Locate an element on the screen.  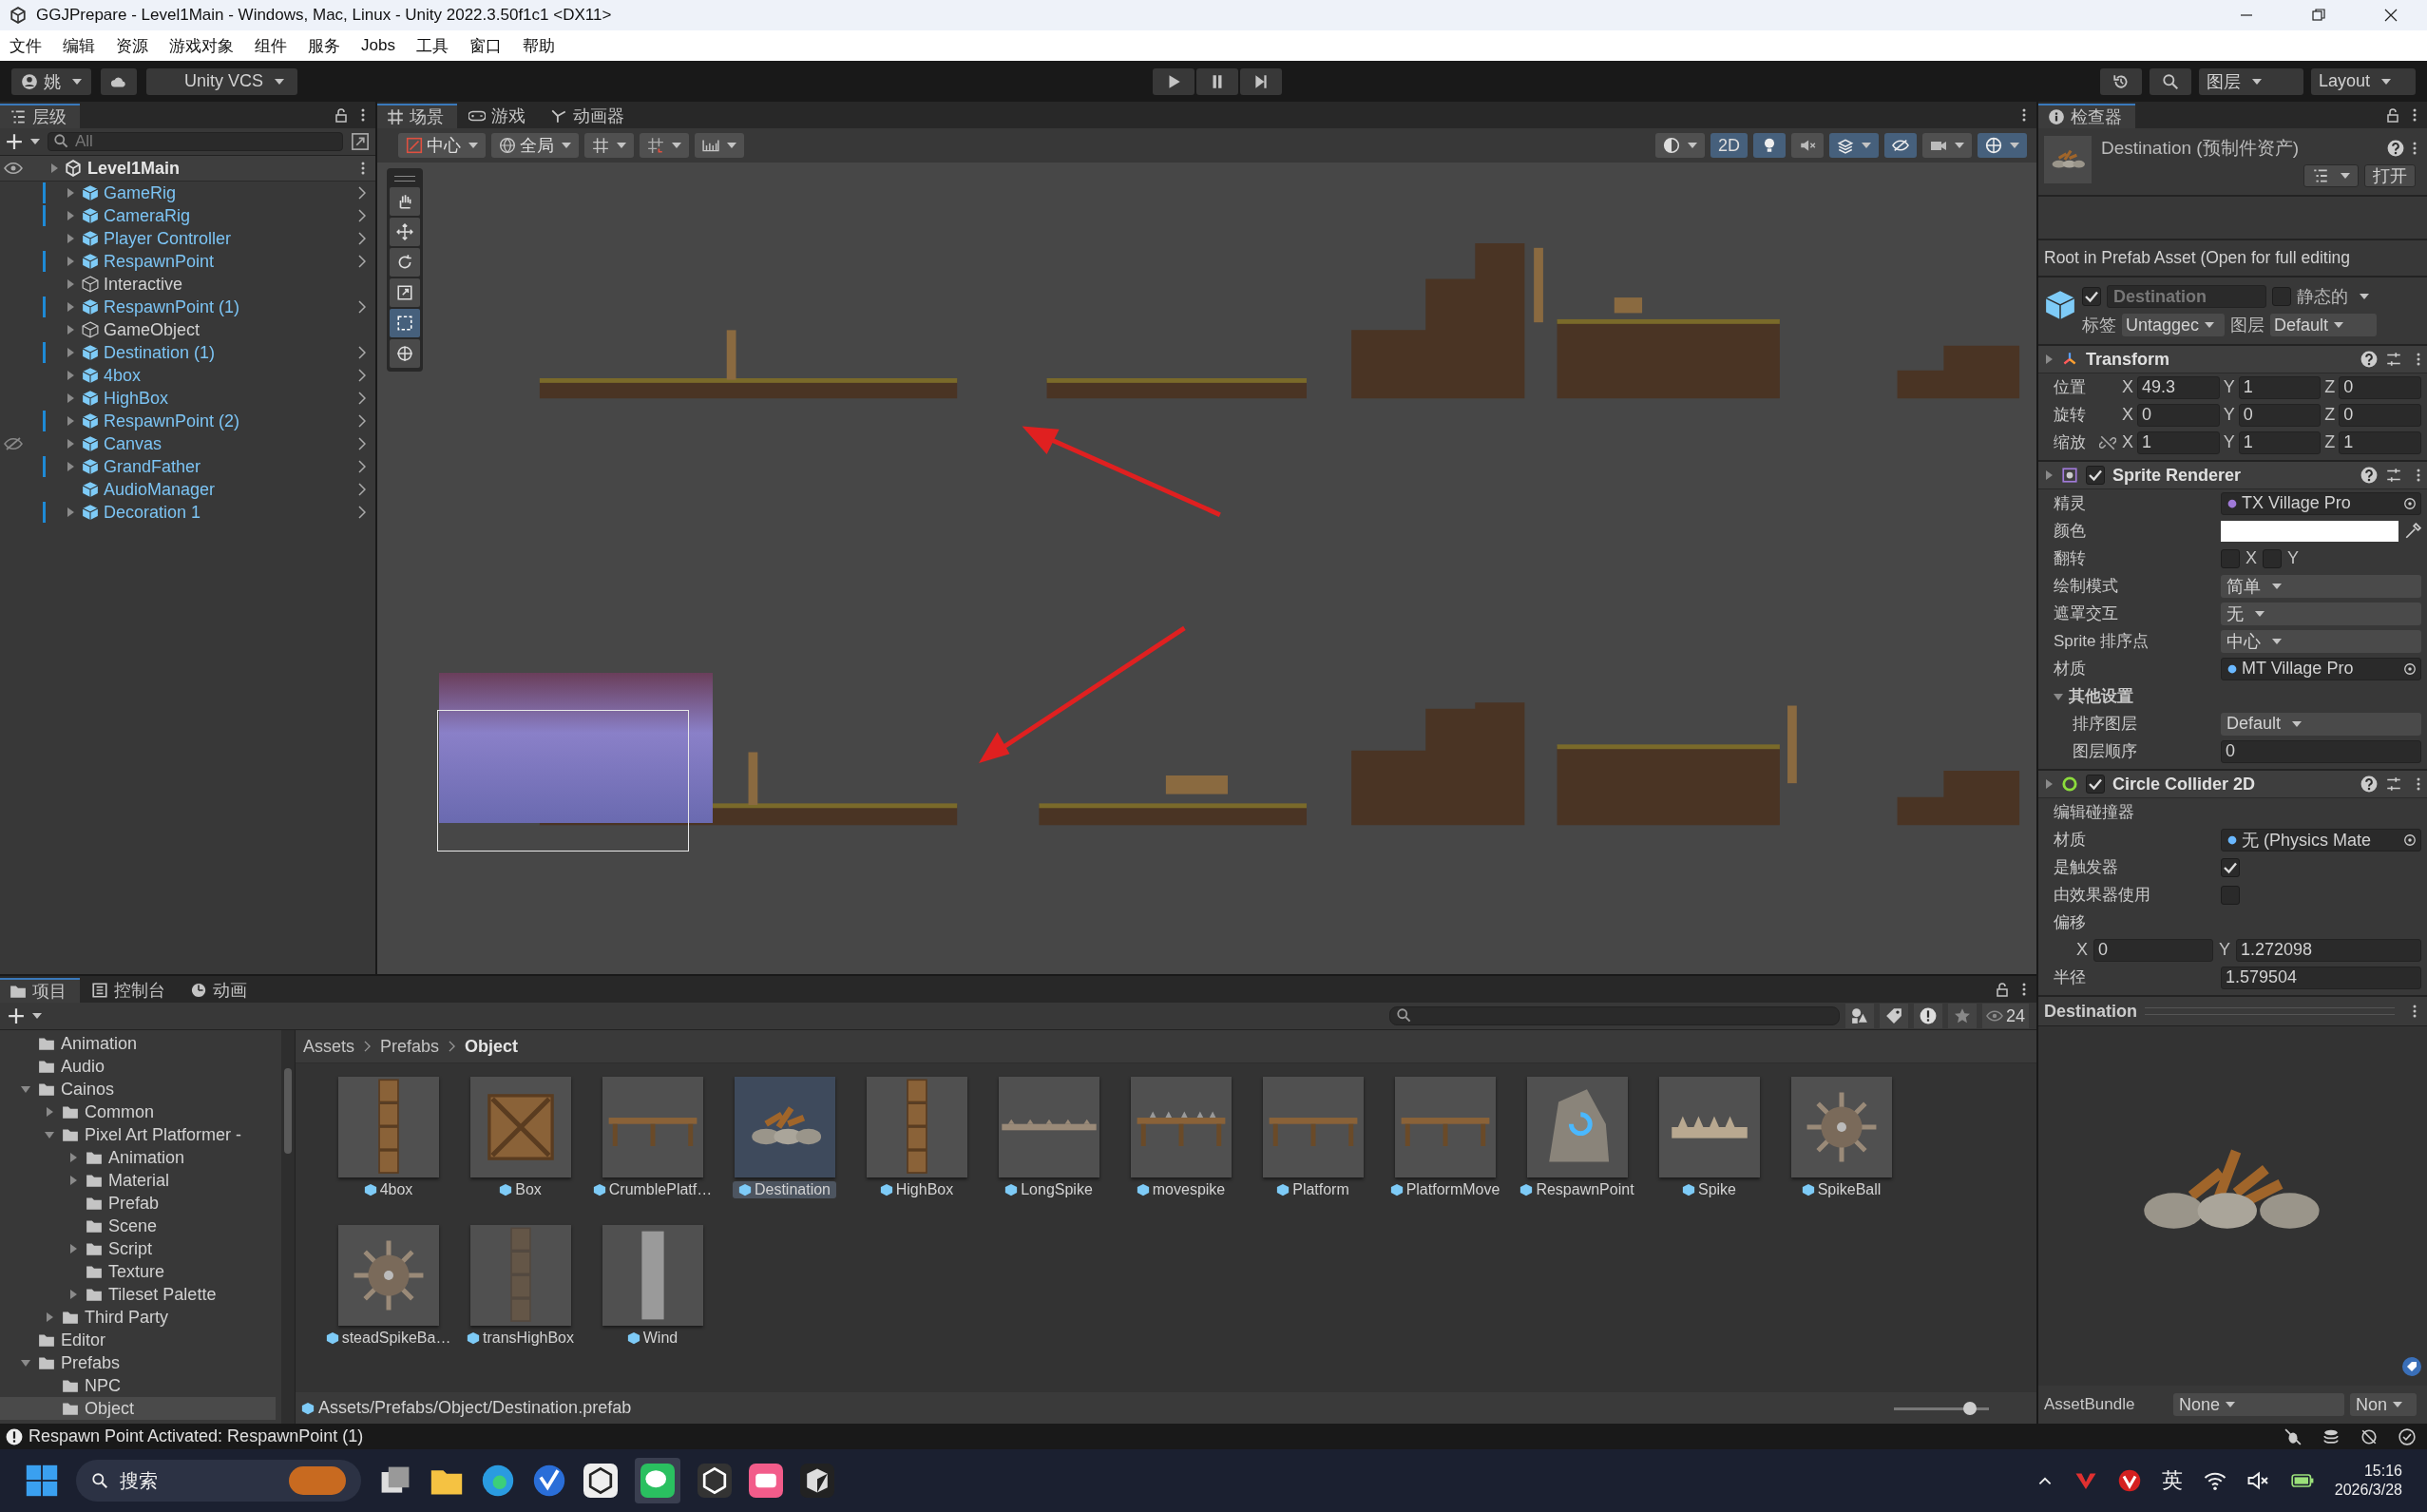
hierarchy-item: 4box is located at coordinates (123, 375).